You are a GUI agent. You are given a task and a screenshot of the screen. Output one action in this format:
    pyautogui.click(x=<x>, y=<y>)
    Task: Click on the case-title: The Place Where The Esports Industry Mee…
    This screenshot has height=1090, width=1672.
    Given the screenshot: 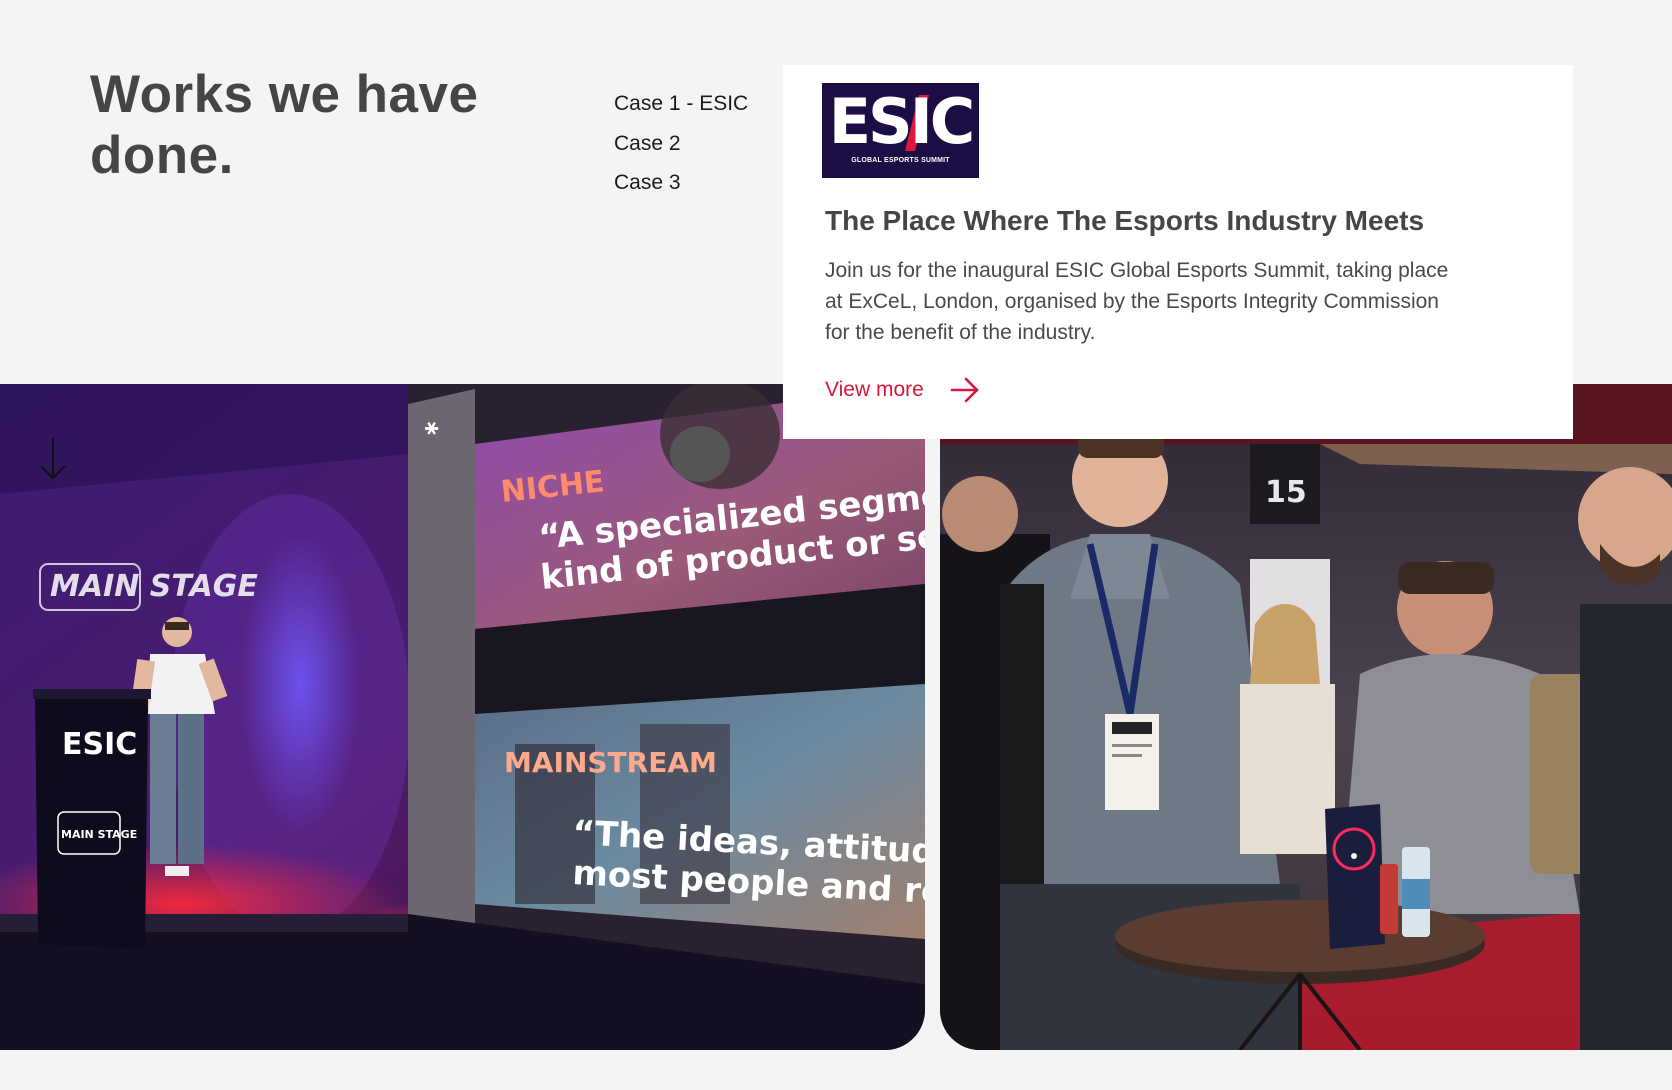 What is the action you would take?
    pyautogui.click(x=1125, y=220)
    